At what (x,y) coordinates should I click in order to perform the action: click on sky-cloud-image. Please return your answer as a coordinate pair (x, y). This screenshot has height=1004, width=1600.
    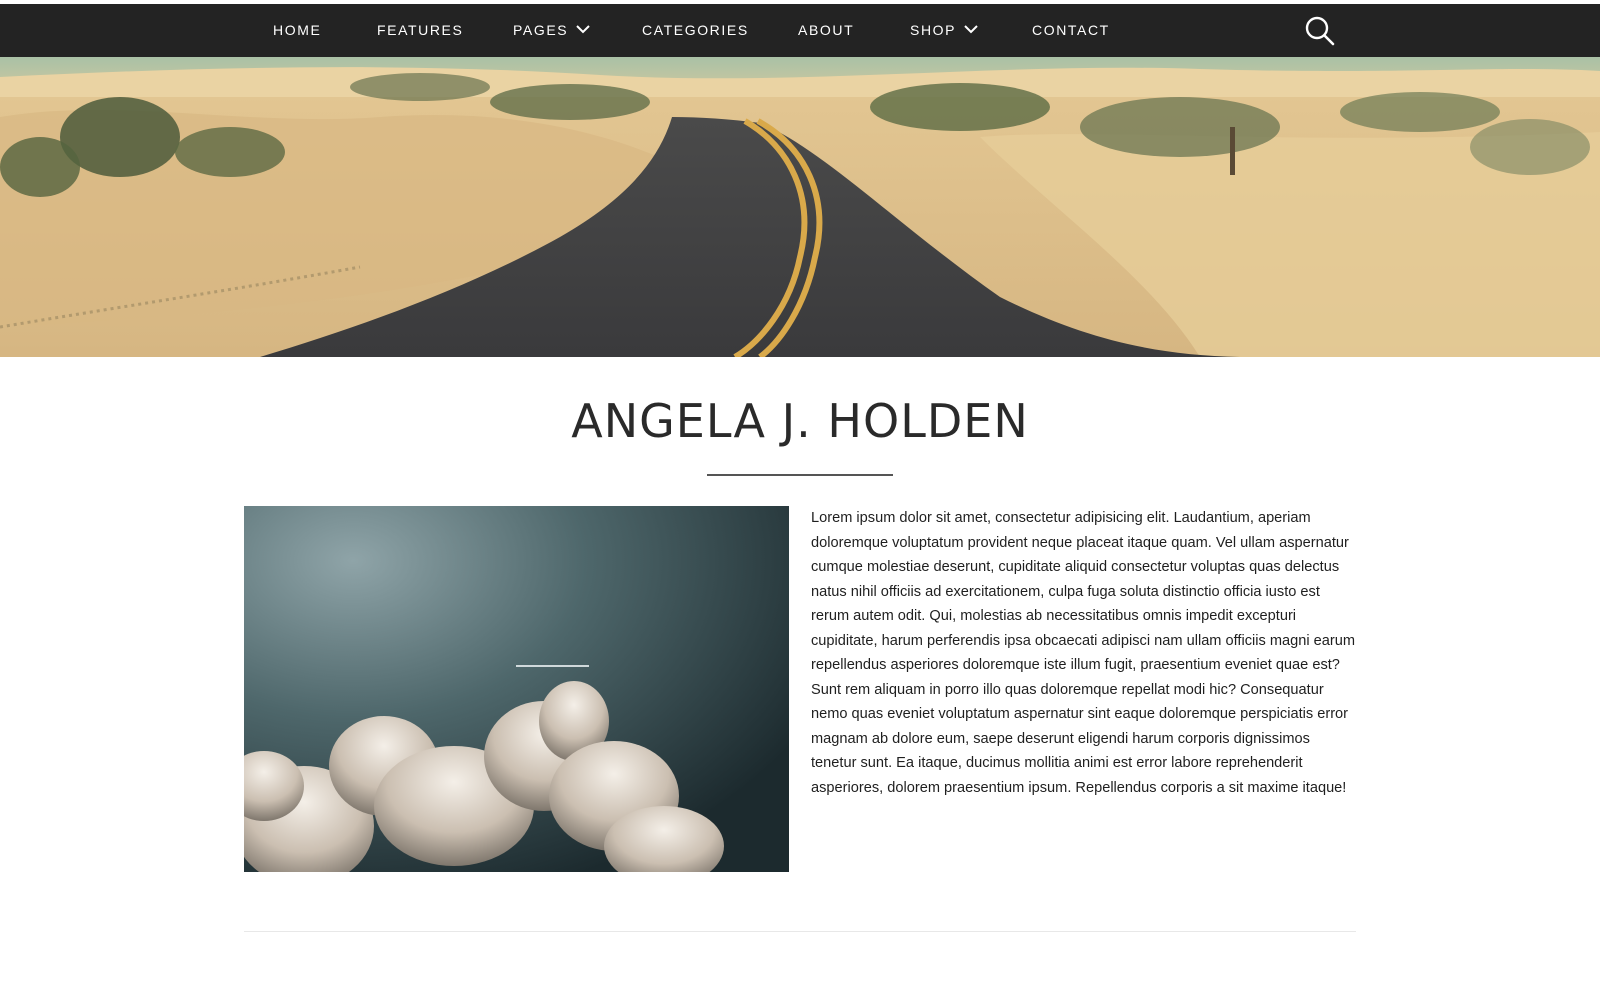
    Looking at the image, I should click on (516, 689).